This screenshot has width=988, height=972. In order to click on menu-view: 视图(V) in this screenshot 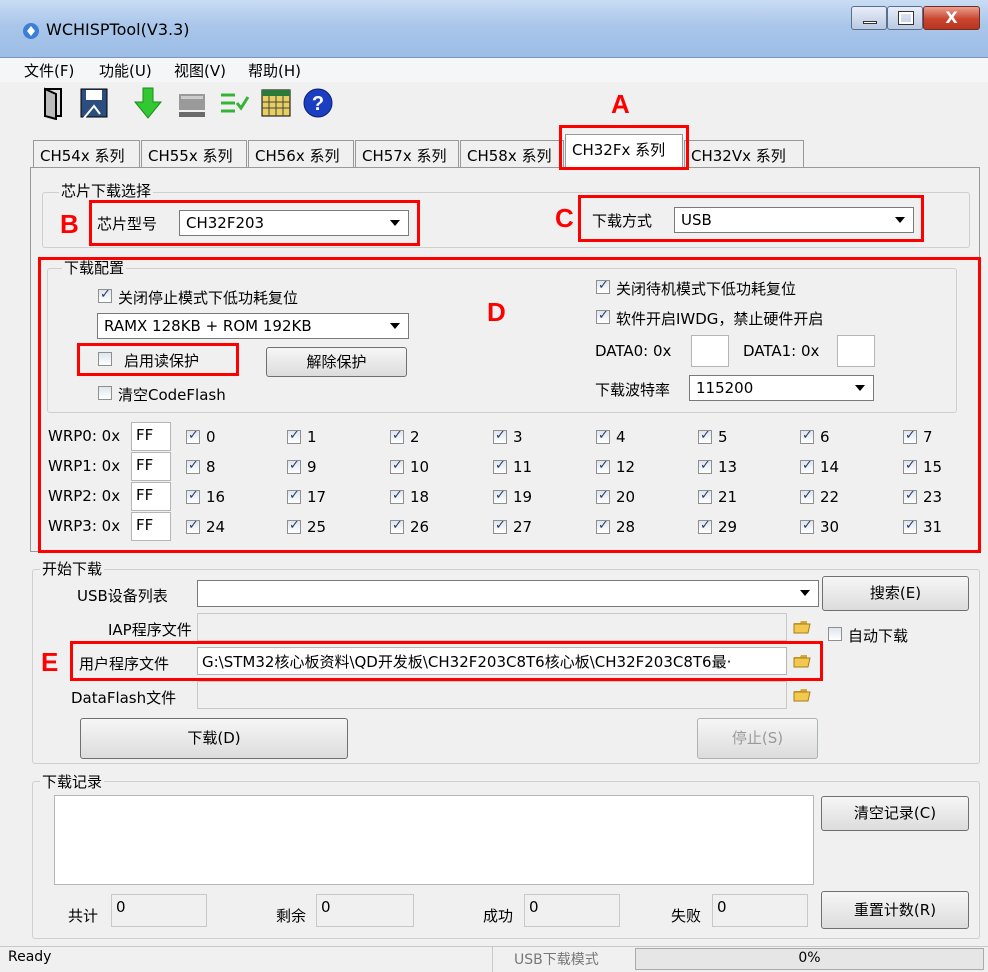, I will do `click(200, 70)`.